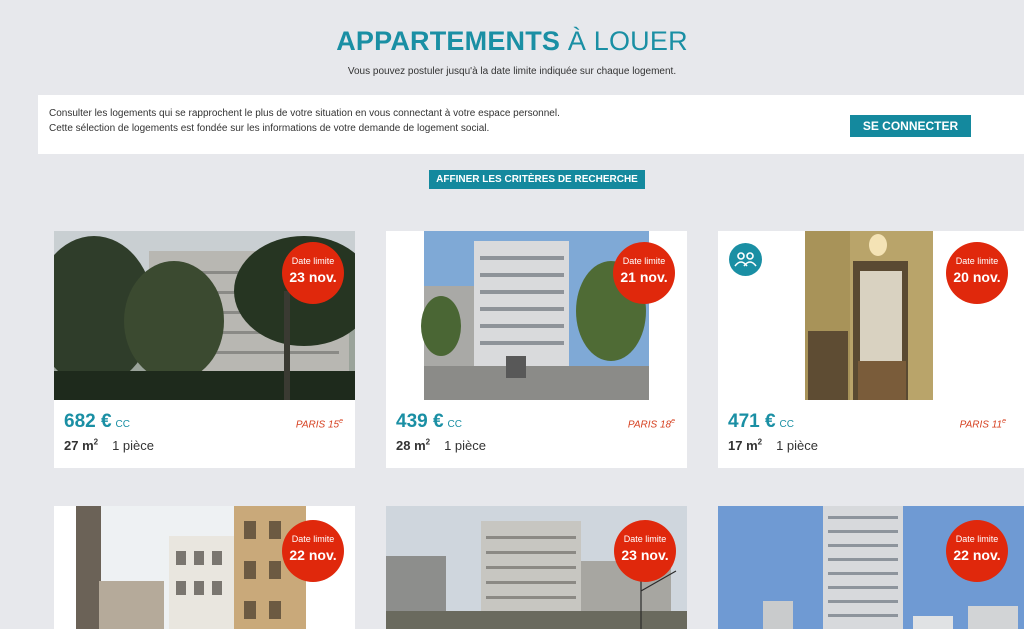 This screenshot has width=1024, height=629. I want to click on listing-location: PARIS 18e, so click(651, 424).